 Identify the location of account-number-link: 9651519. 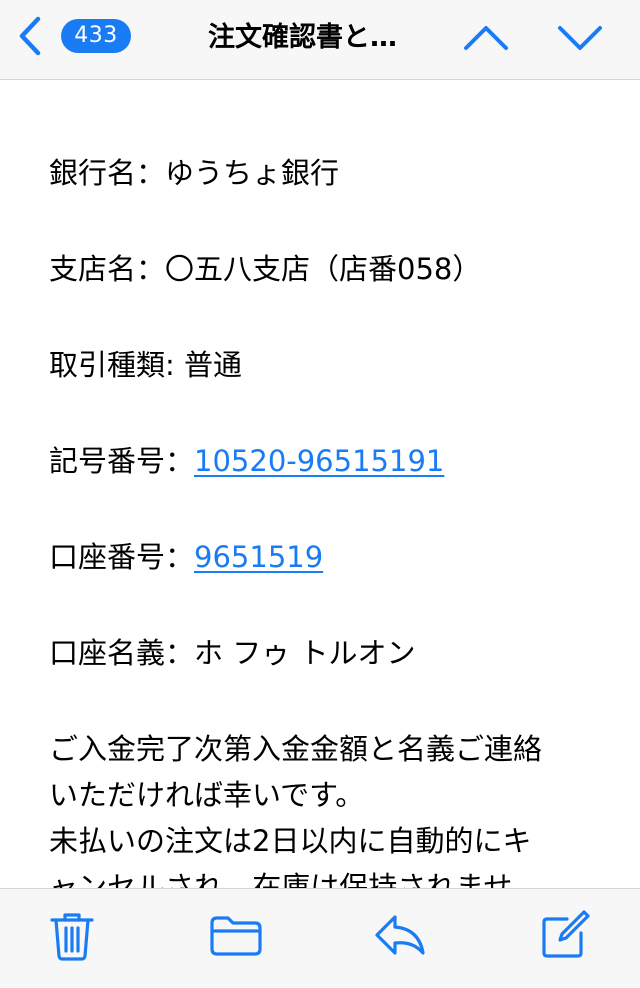
(258, 557).